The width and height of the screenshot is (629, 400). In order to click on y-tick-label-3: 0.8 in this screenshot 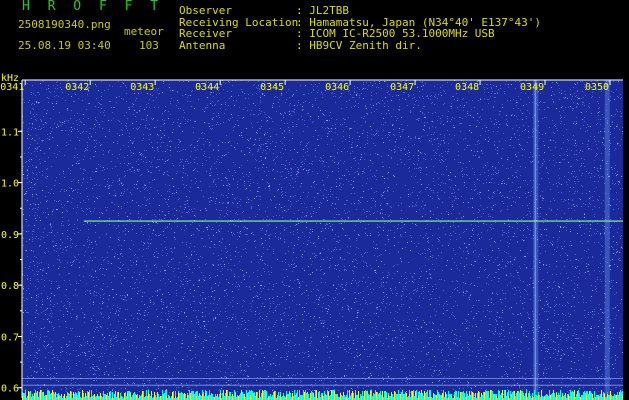, I will do `click(10, 286)`.